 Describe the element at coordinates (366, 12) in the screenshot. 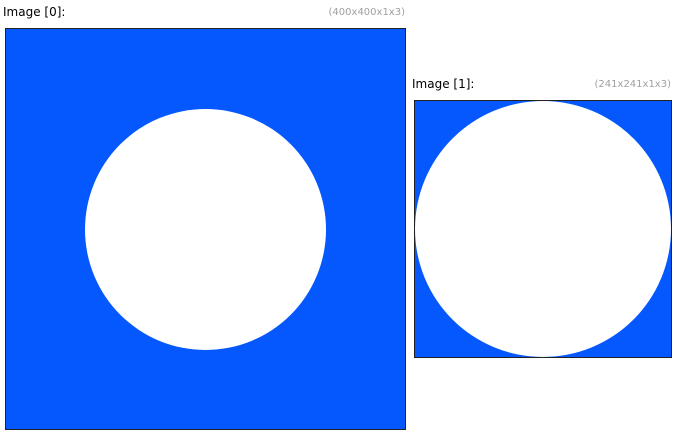

I see `image-dimensions: (400x400x1x3)` at that location.